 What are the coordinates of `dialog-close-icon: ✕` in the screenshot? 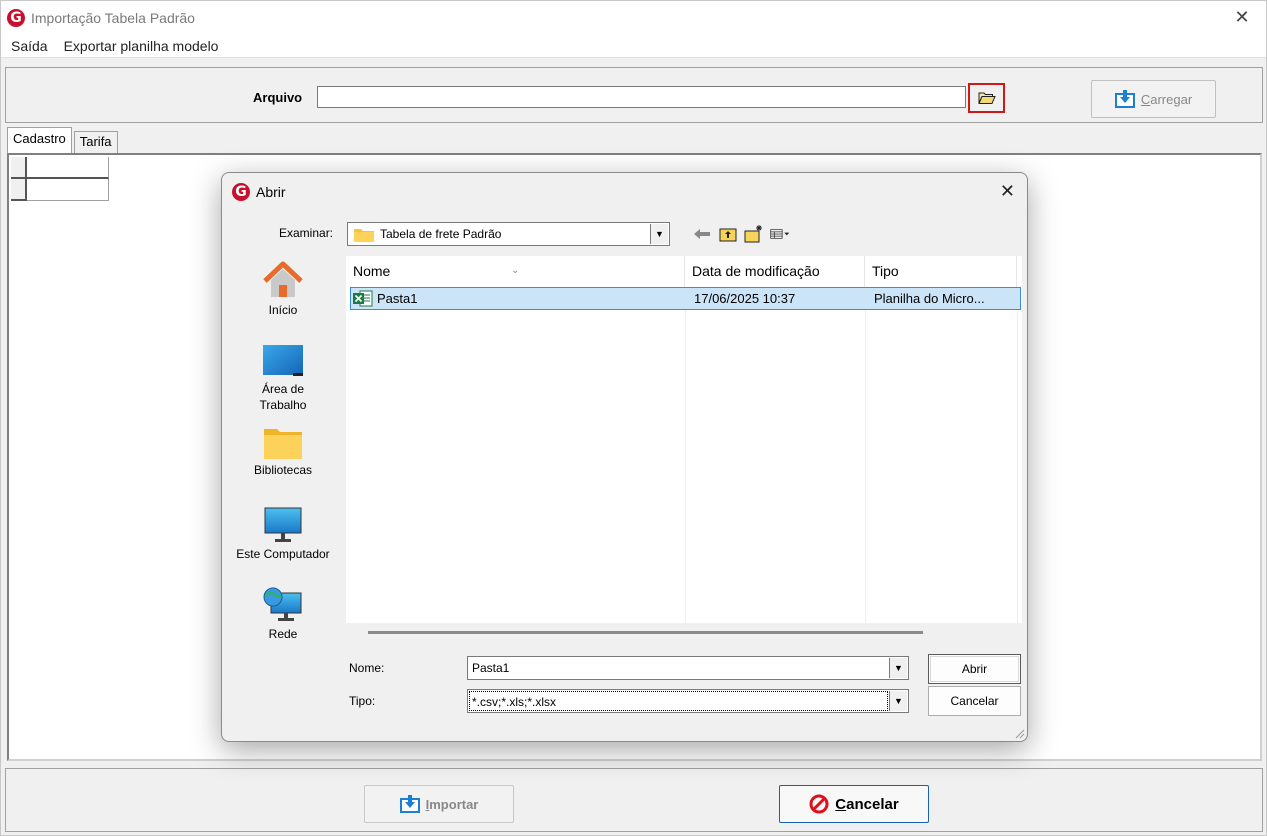 It's located at (1007, 191).